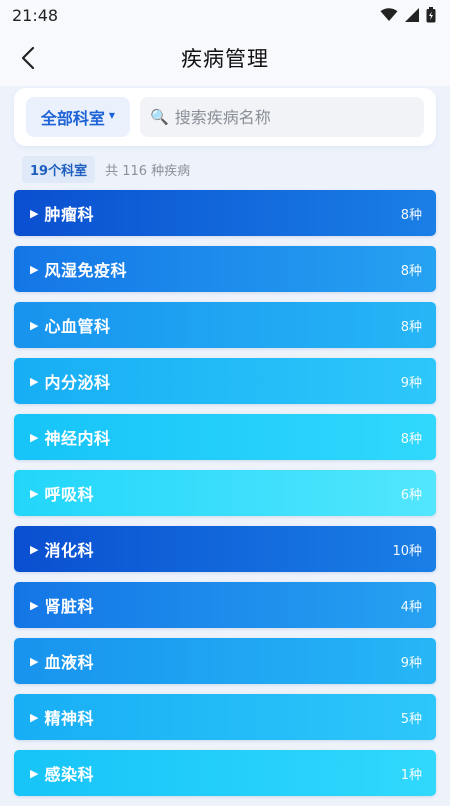 This screenshot has height=806, width=450. I want to click on department-item-left: ▶ 肾脏科, so click(62, 605).